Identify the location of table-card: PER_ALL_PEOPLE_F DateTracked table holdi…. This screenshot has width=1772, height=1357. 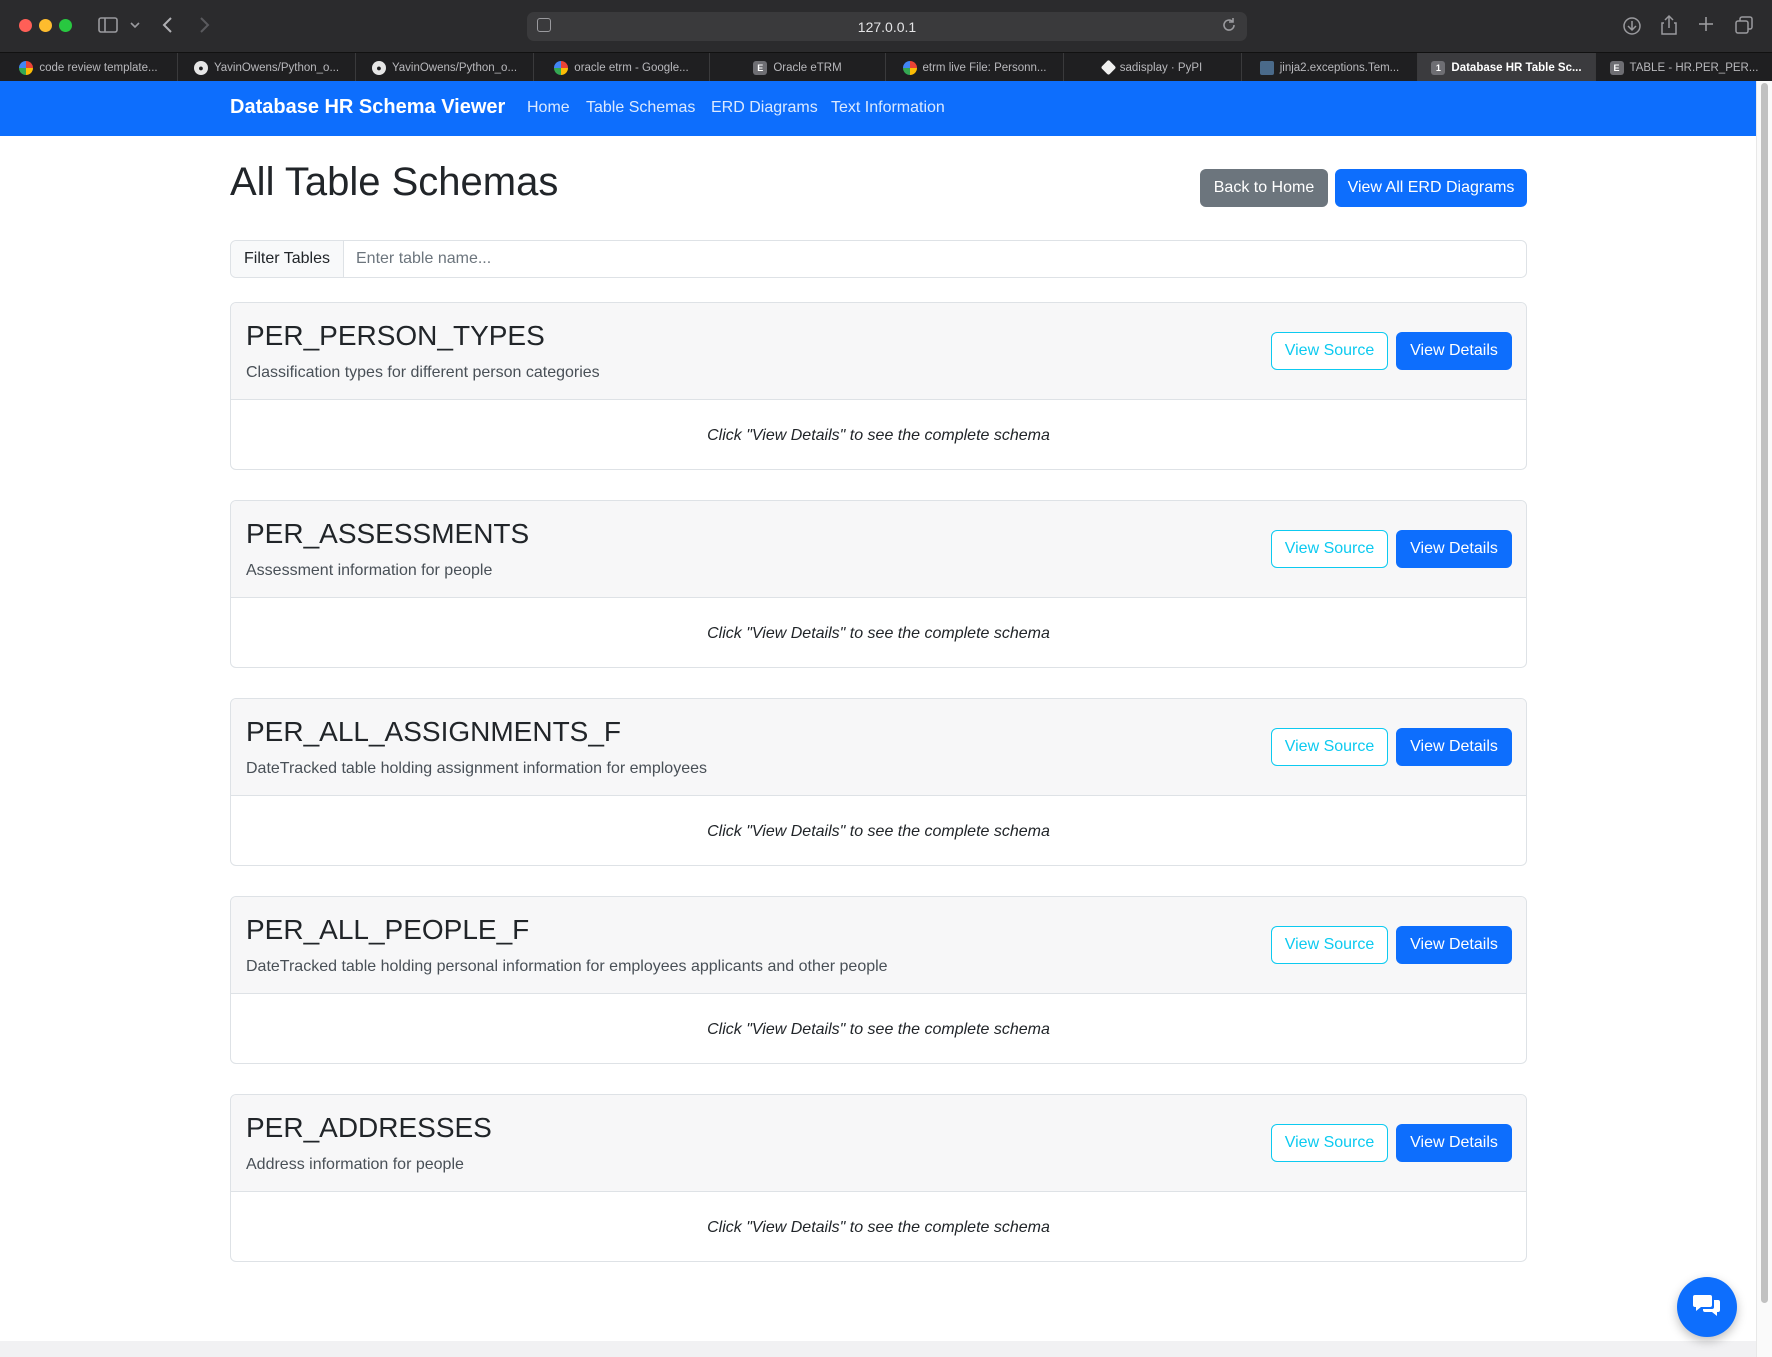
(878, 980).